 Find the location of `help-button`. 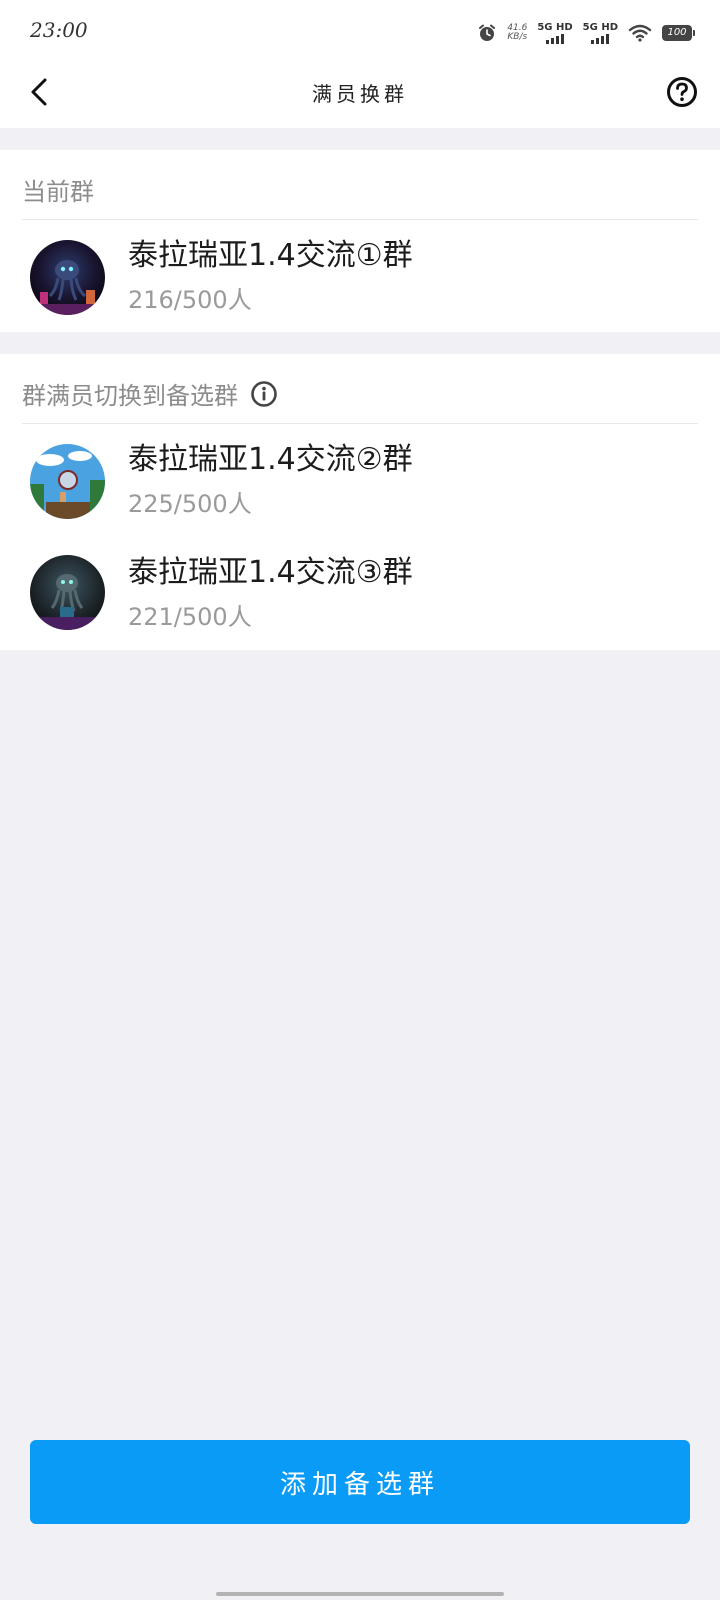

help-button is located at coordinates (682, 94).